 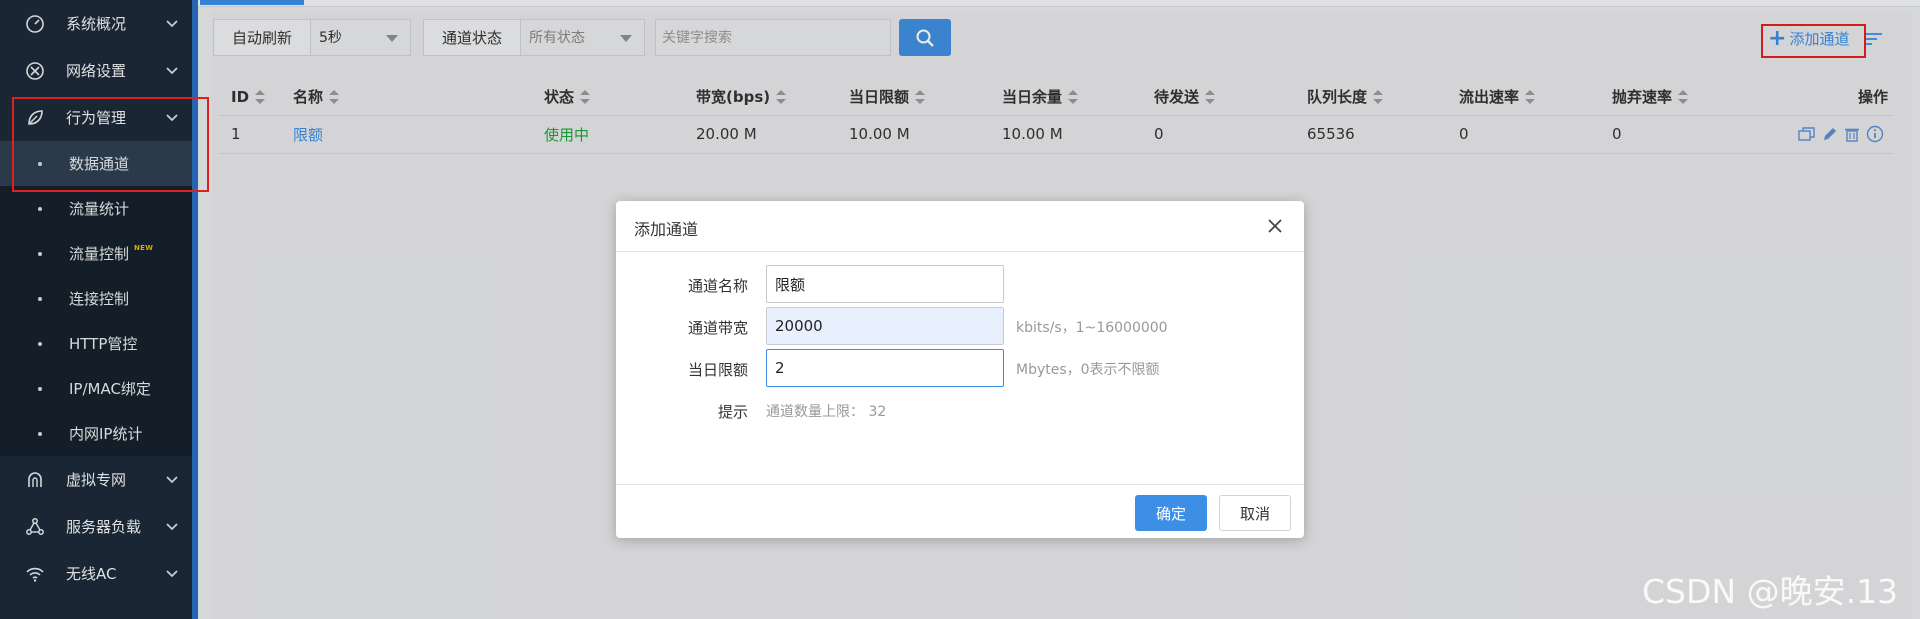 I want to click on dialog-footer: 确定 取消, so click(x=960, y=511).